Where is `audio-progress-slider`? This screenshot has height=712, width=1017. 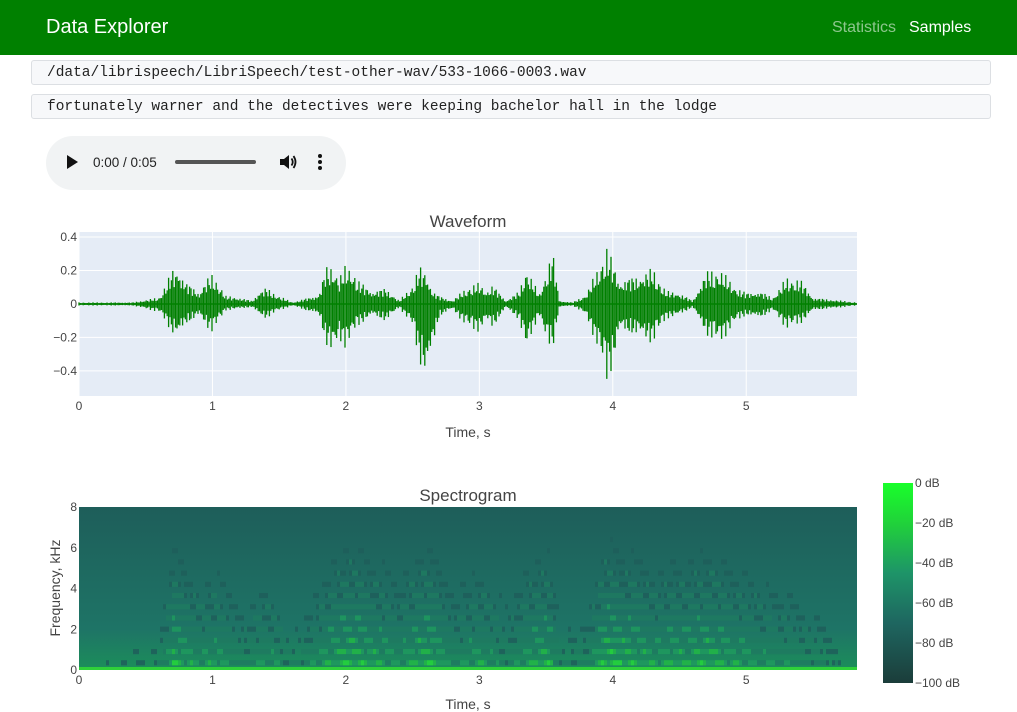 audio-progress-slider is located at coordinates (215, 162).